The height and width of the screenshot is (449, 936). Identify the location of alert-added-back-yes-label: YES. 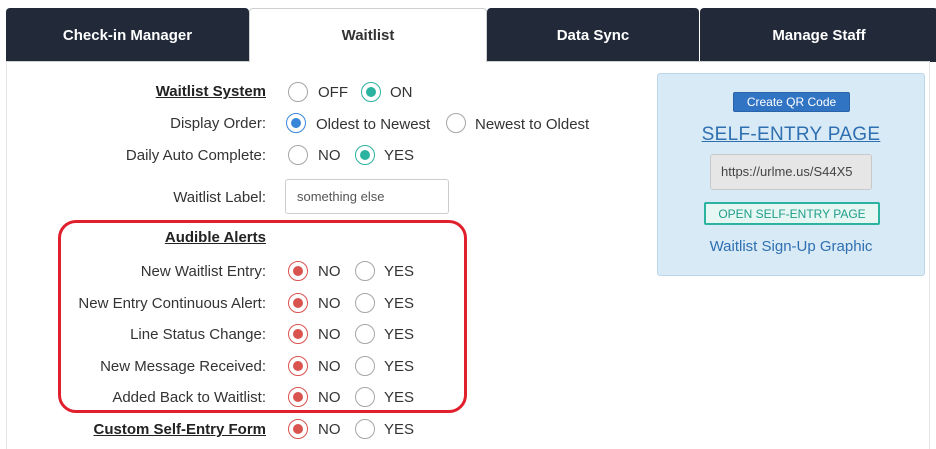
(399, 397).